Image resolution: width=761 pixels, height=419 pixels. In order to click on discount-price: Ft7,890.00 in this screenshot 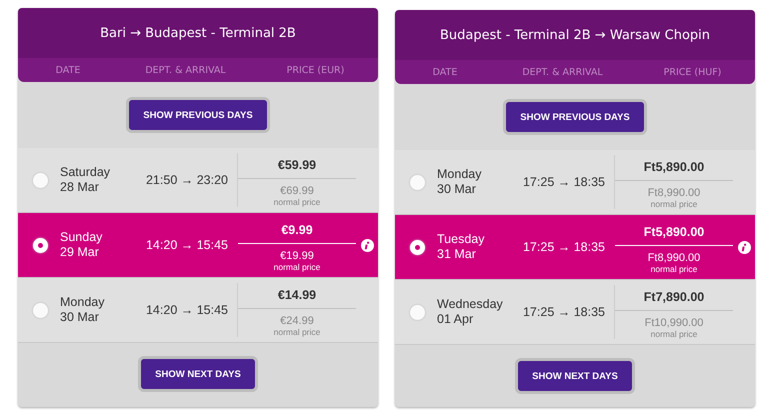, I will do `click(674, 298)`.